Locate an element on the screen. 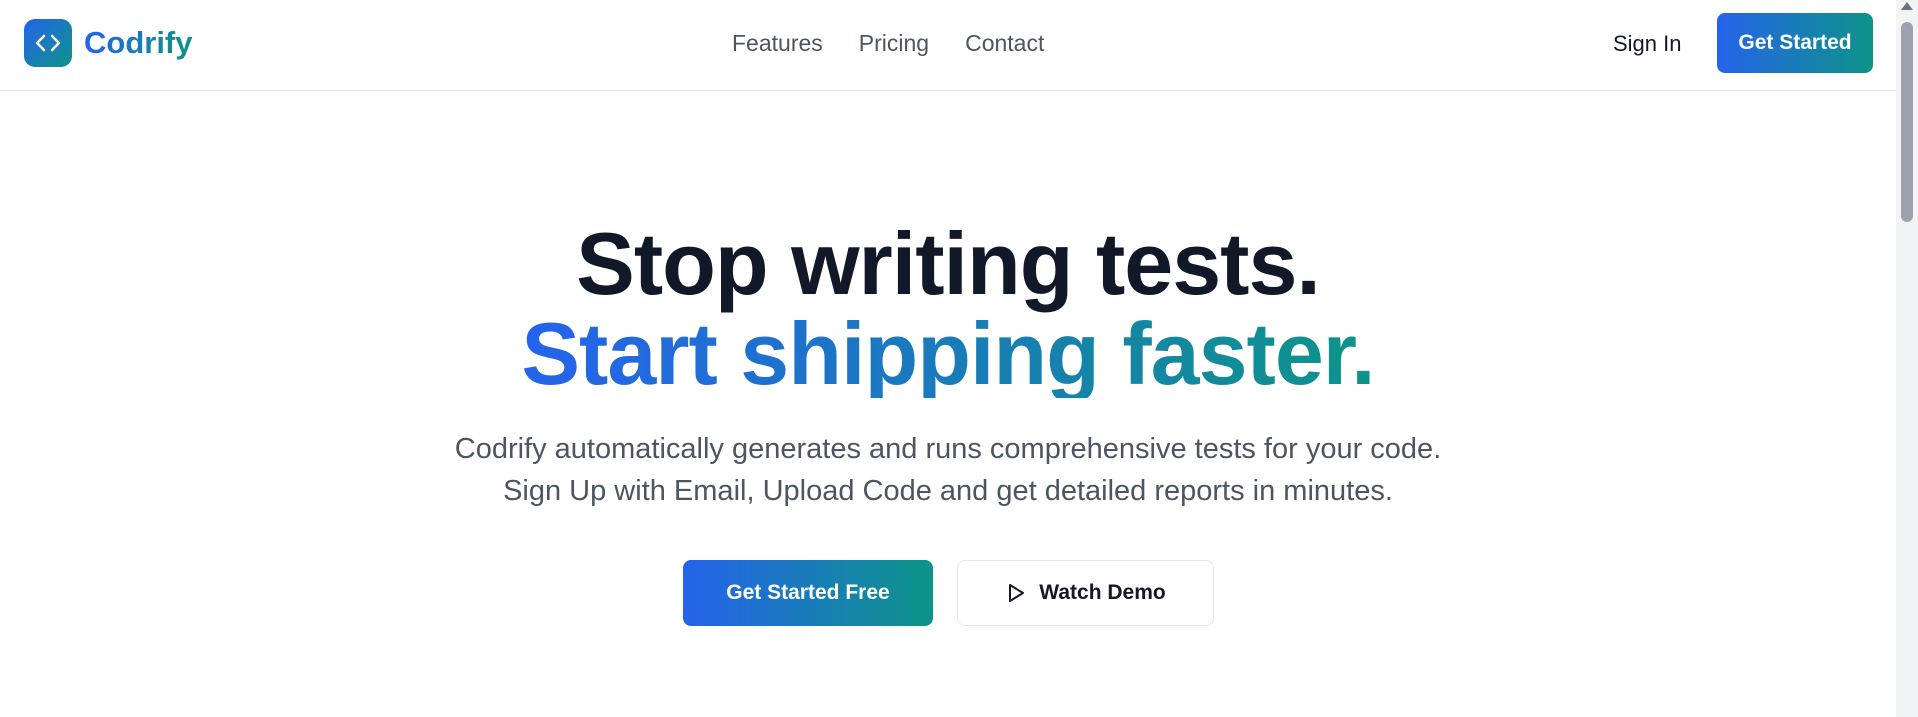 The width and height of the screenshot is (1918, 717). scroll-up-arrow-icon is located at coordinates (1907, 6).